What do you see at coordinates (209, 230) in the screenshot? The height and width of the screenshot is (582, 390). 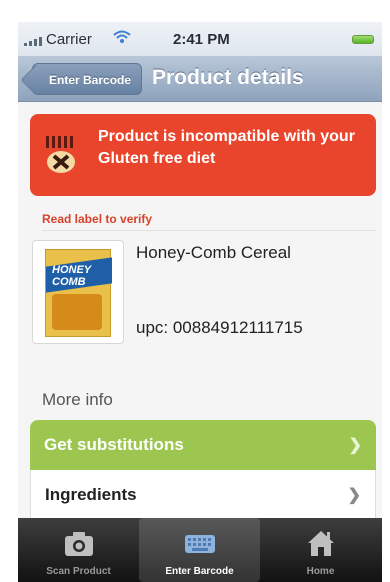 I see `divider` at bounding box center [209, 230].